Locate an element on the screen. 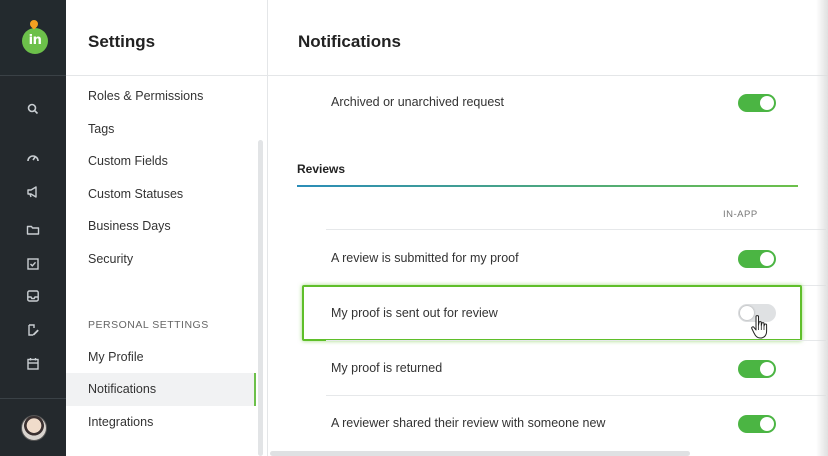 The height and width of the screenshot is (456, 828). search-icon is located at coordinates (33, 109).